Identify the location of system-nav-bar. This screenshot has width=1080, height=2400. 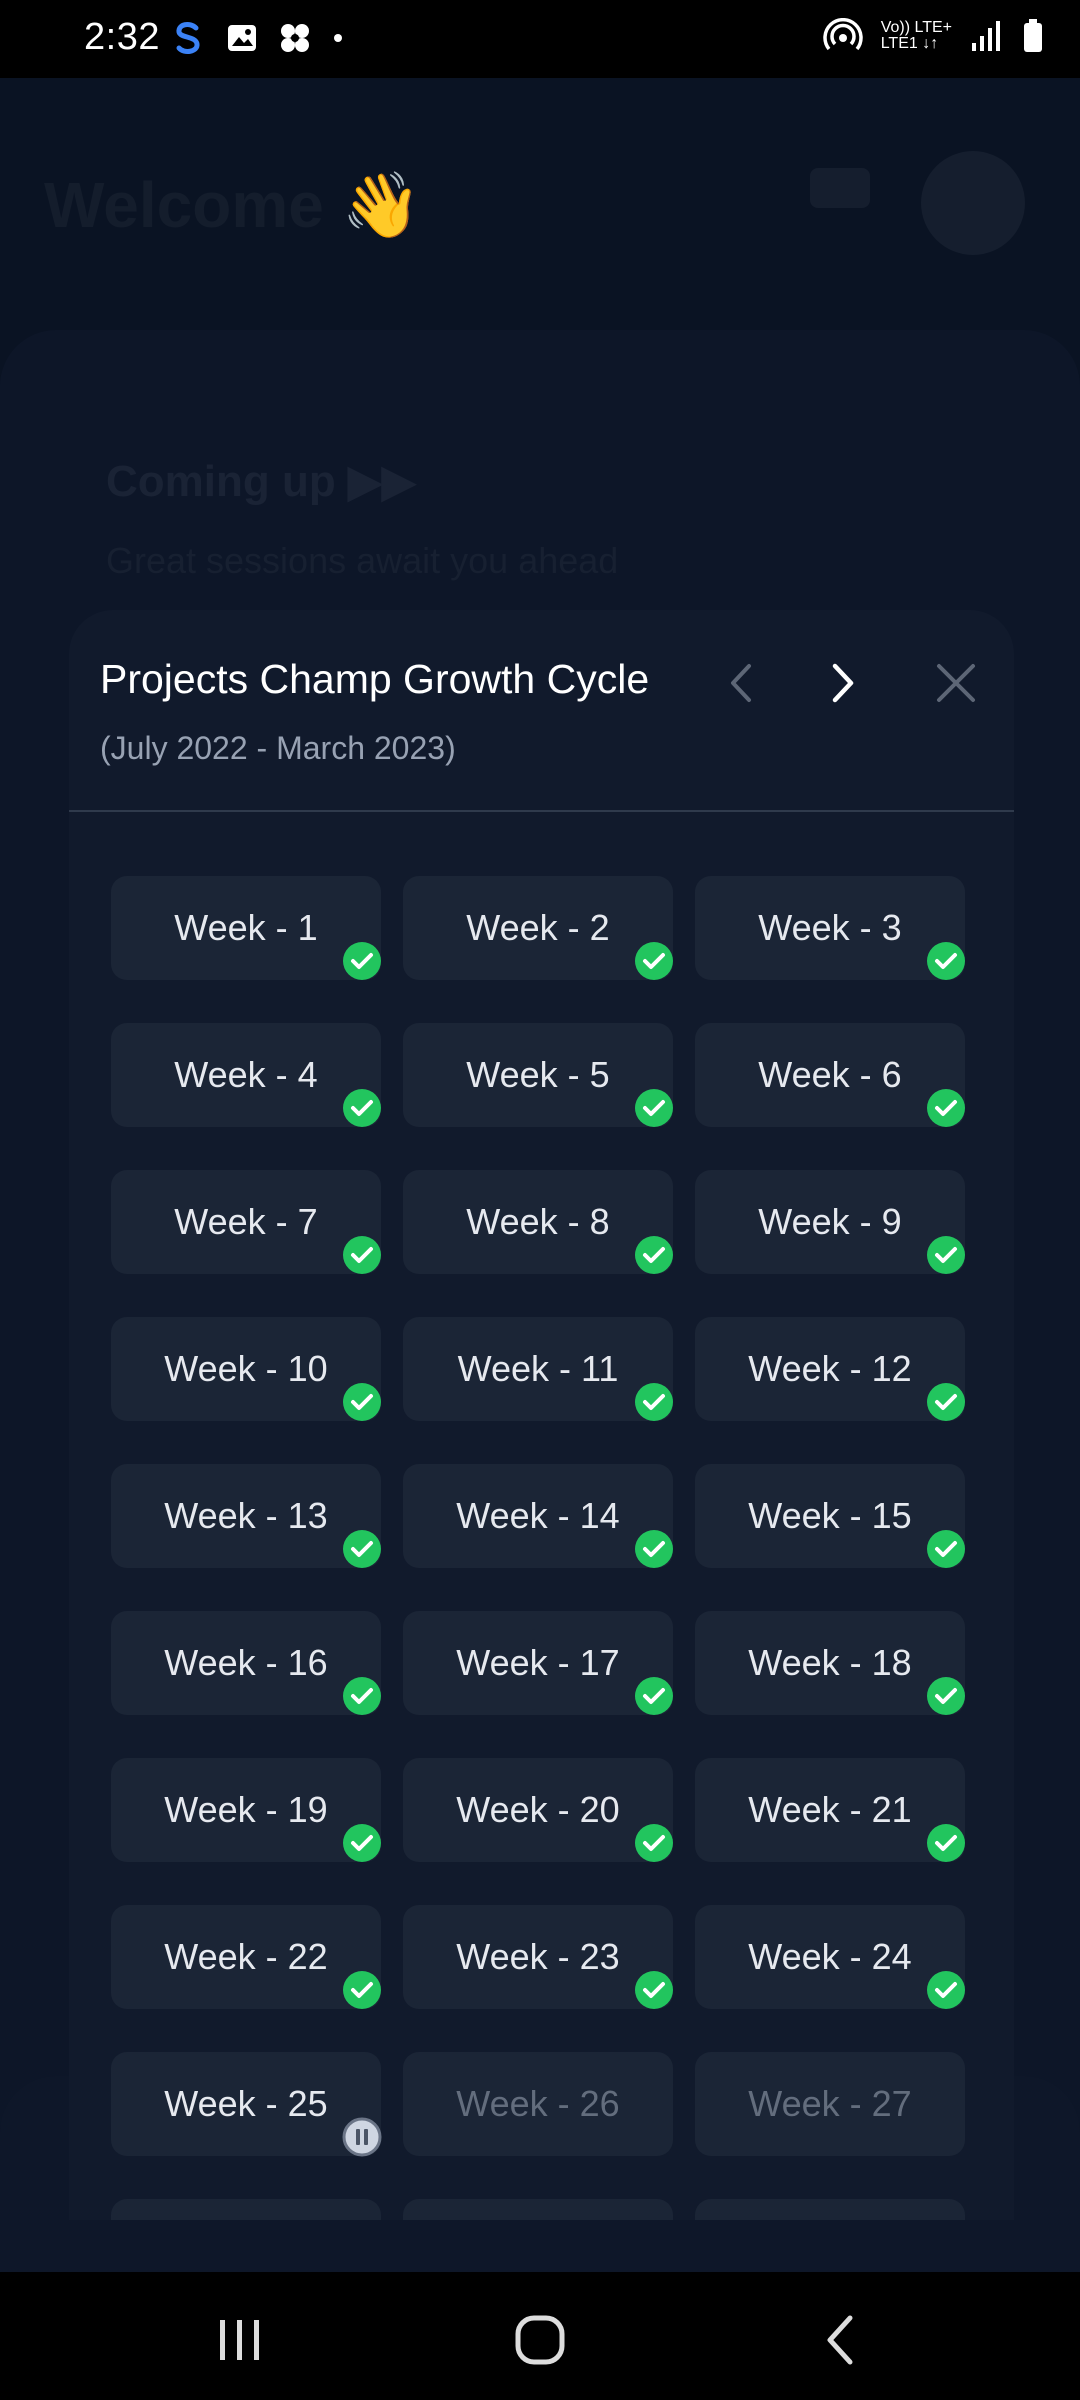
(540, 2336).